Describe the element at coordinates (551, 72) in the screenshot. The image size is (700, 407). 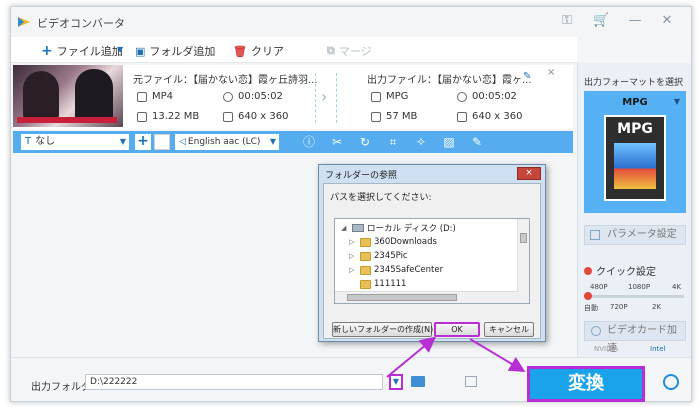
I see `remove-file-icon: ×` at that location.